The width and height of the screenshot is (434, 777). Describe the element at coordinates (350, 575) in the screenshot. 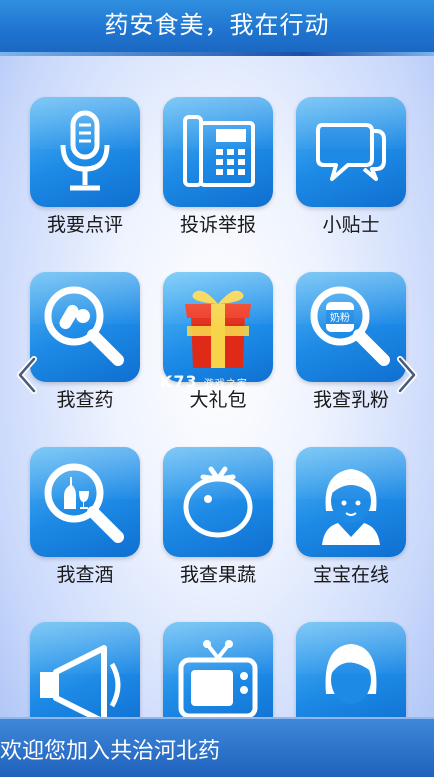

I see `tile-label: 宝宝在线` at that location.